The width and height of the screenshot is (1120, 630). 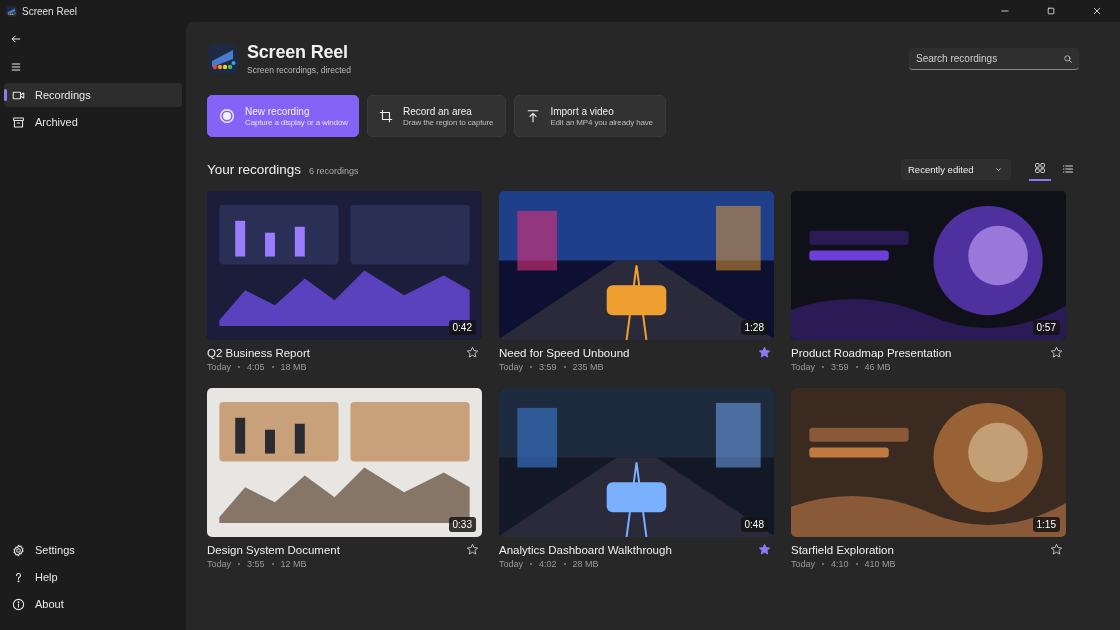 What do you see at coordinates (93, 550) in the screenshot?
I see `sidebar-item: Settings` at bounding box center [93, 550].